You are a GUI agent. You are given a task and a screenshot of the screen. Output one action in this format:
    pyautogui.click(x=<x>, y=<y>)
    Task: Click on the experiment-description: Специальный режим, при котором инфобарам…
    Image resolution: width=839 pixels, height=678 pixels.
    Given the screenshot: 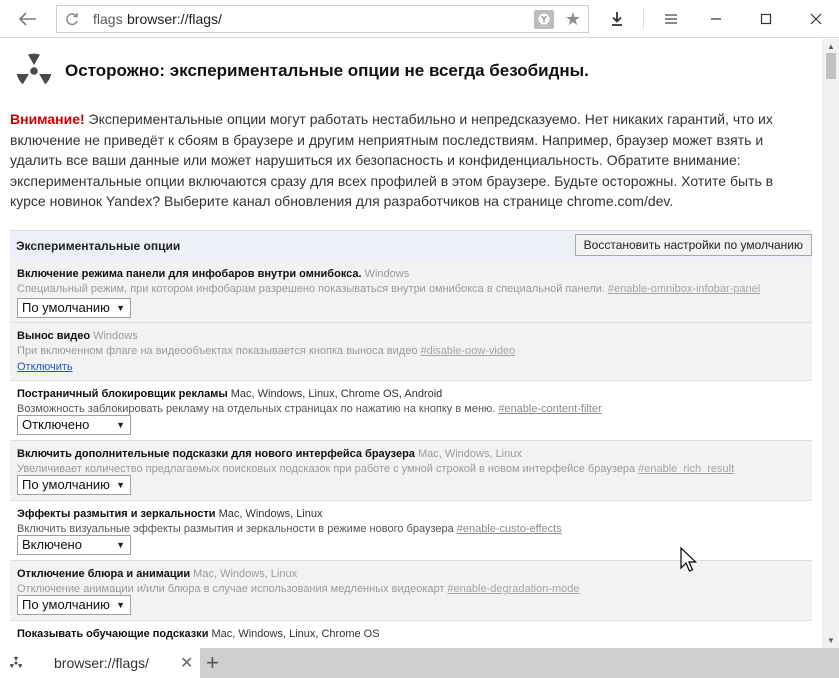 What is the action you would take?
    pyautogui.click(x=311, y=289)
    